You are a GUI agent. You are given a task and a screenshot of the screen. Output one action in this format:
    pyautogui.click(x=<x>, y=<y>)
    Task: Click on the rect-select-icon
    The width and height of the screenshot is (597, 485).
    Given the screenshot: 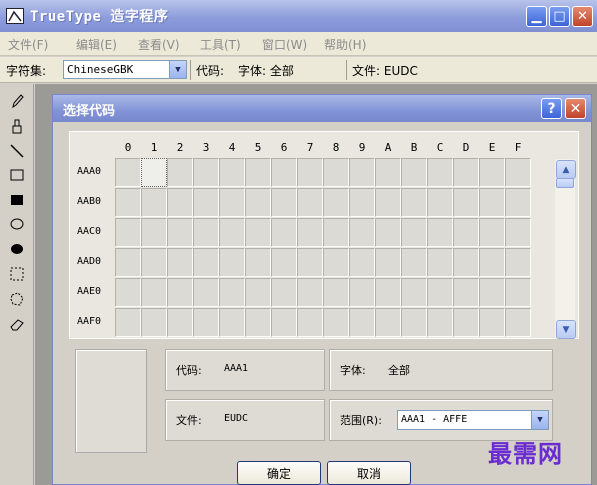 What is the action you would take?
    pyautogui.click(x=17, y=274)
    